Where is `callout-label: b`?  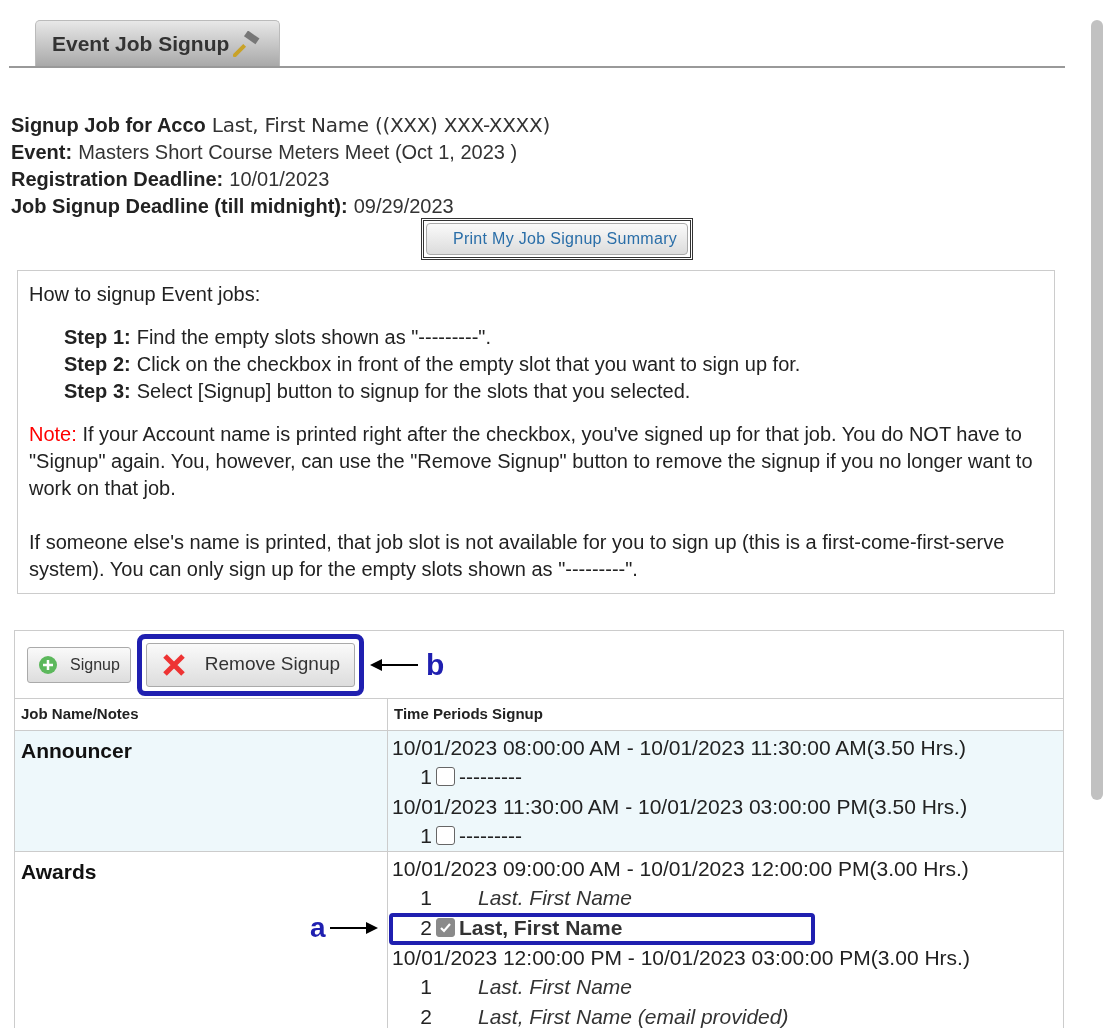
callout-label: b is located at coordinates (435, 665).